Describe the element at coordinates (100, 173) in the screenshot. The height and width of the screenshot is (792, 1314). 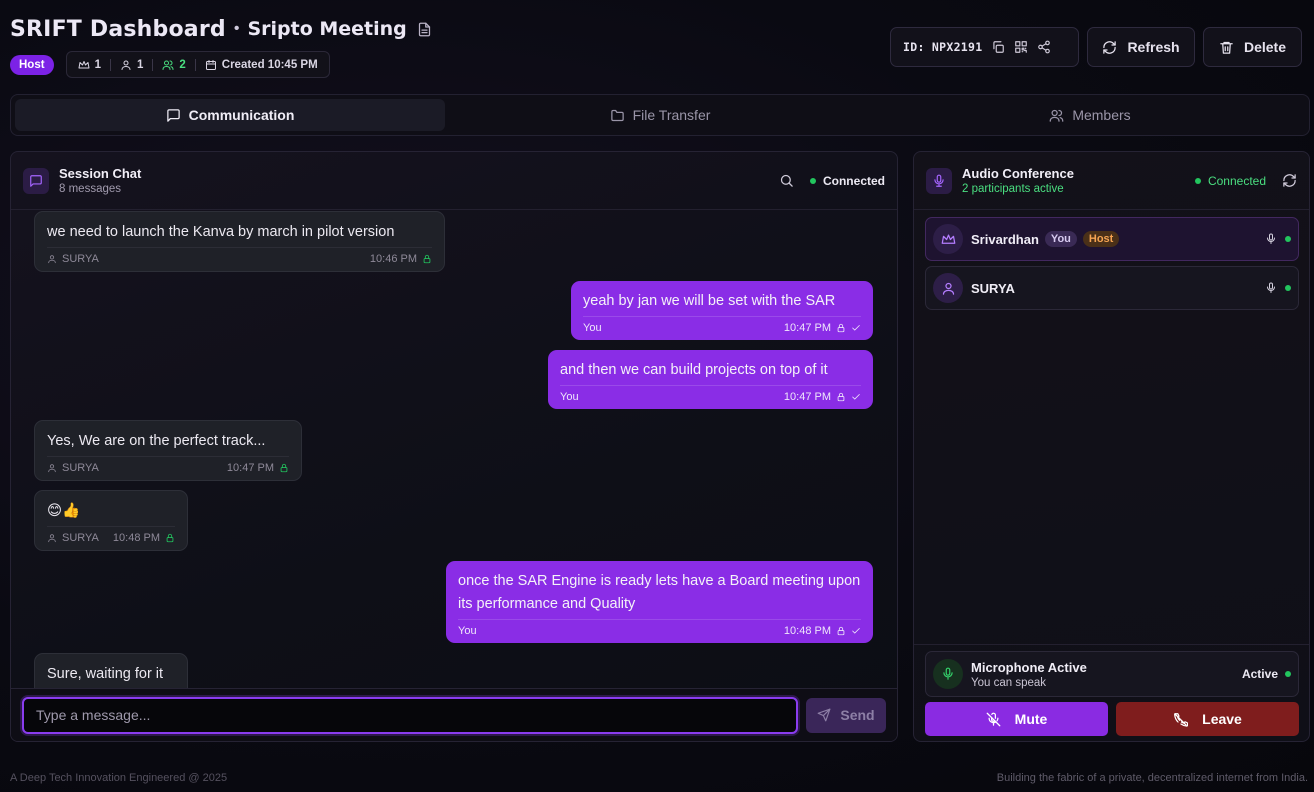
I see `chat-title: Session Chat` at that location.